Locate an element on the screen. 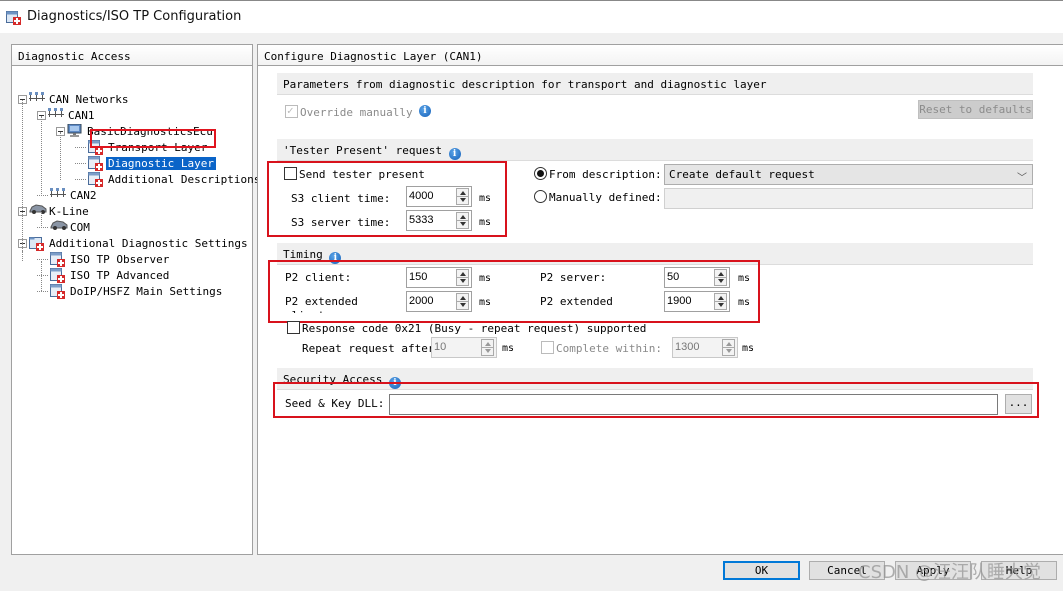 The height and width of the screenshot is (591, 1063). response-code-checkbox is located at coordinates (293, 327).